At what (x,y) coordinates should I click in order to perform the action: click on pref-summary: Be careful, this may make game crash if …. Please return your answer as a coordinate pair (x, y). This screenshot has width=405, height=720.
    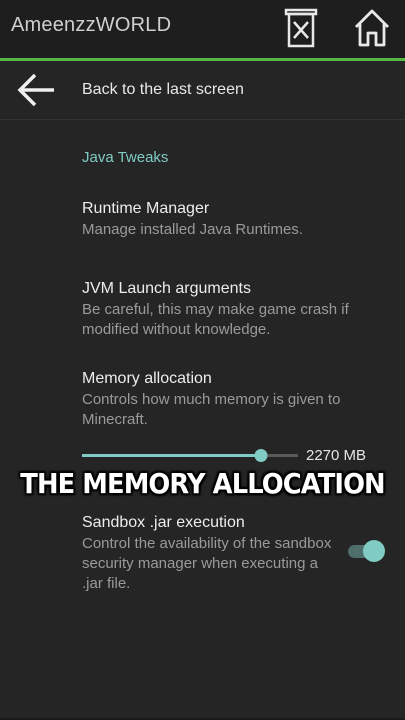
    Looking at the image, I should click on (215, 319).